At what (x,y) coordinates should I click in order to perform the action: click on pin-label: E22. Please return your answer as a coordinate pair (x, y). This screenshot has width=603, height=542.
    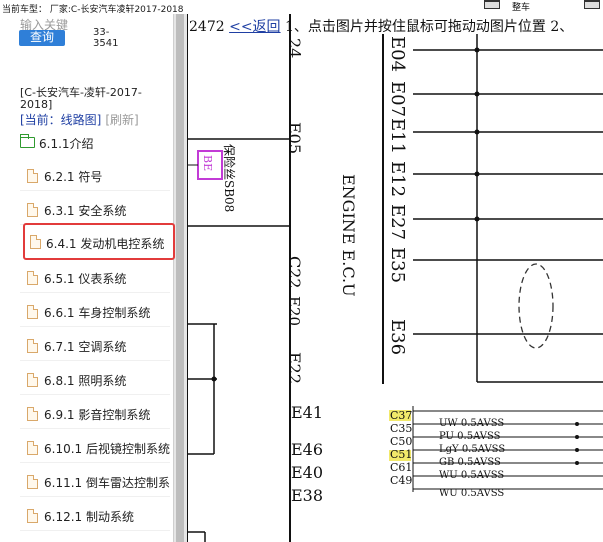
    Looking at the image, I should click on (294, 368).